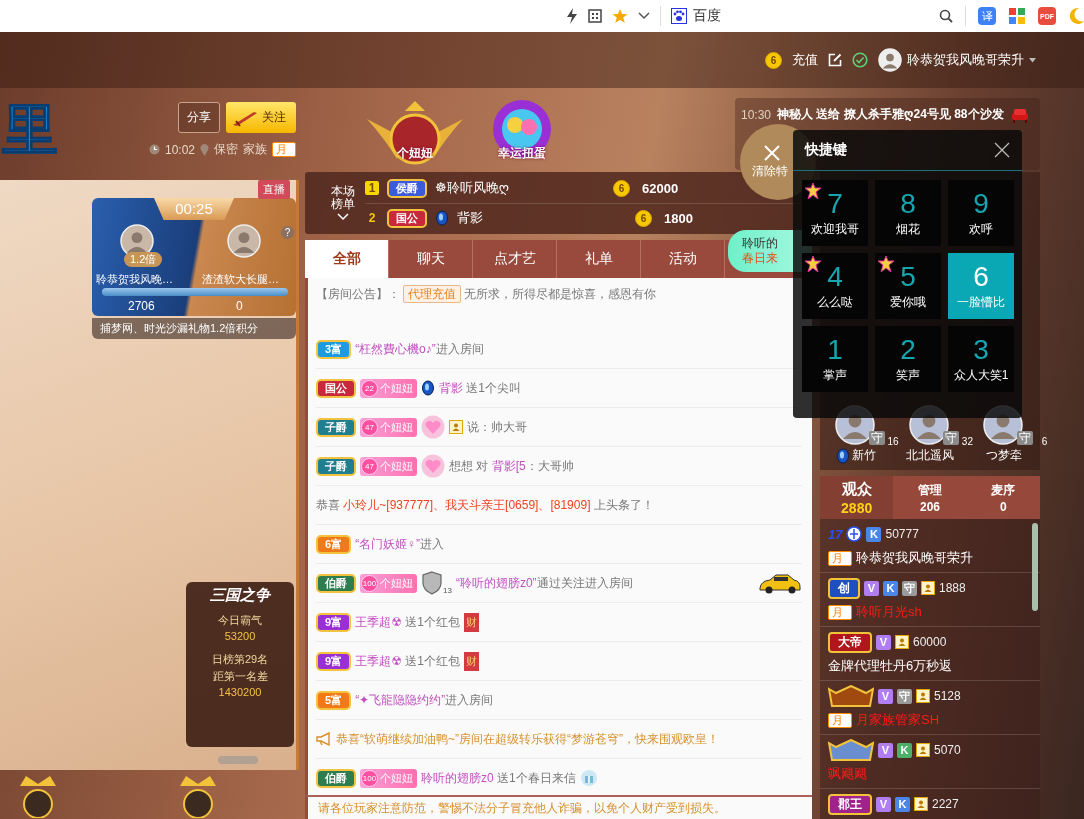  Describe the element at coordinates (908, 286) in the screenshot. I see `shortcut-key: 5 爱你哦` at that location.